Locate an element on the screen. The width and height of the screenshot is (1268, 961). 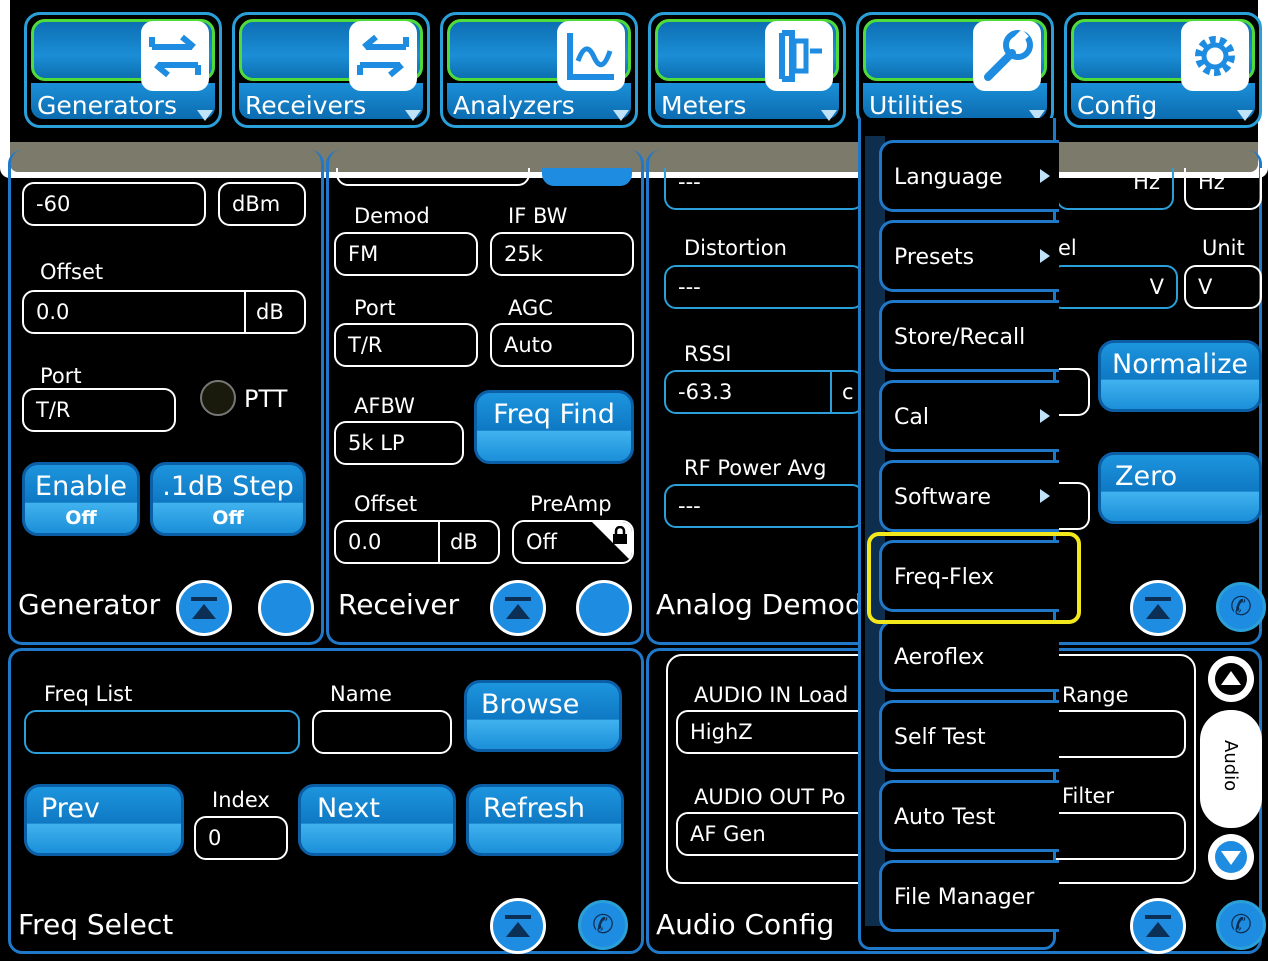
unit-field: V is located at coordinates (1223, 287).